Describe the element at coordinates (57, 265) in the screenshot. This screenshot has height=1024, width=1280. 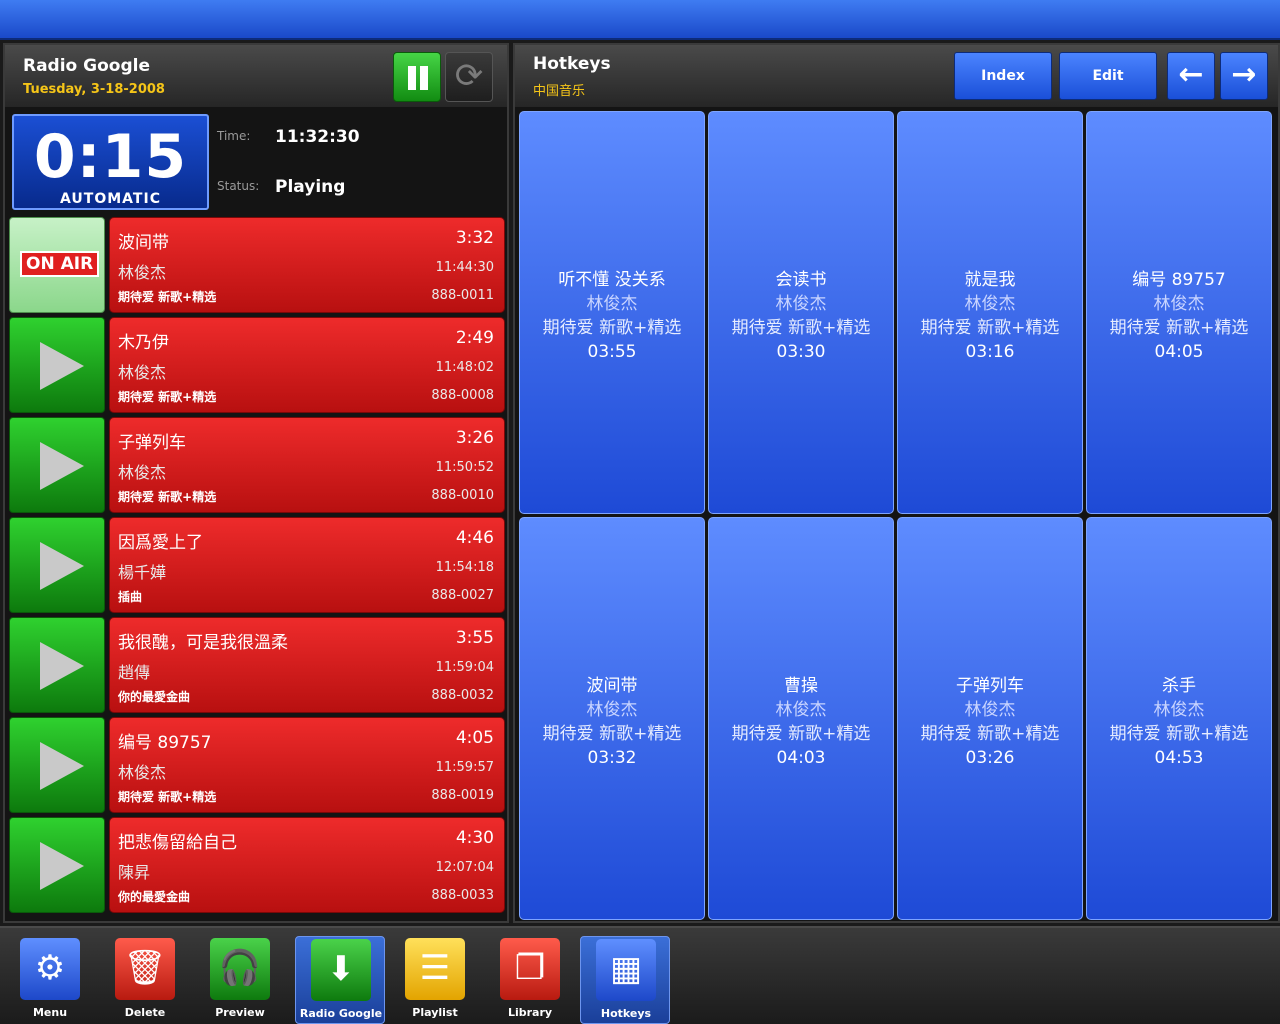
I see `on-air-indicator: ON AIR` at that location.